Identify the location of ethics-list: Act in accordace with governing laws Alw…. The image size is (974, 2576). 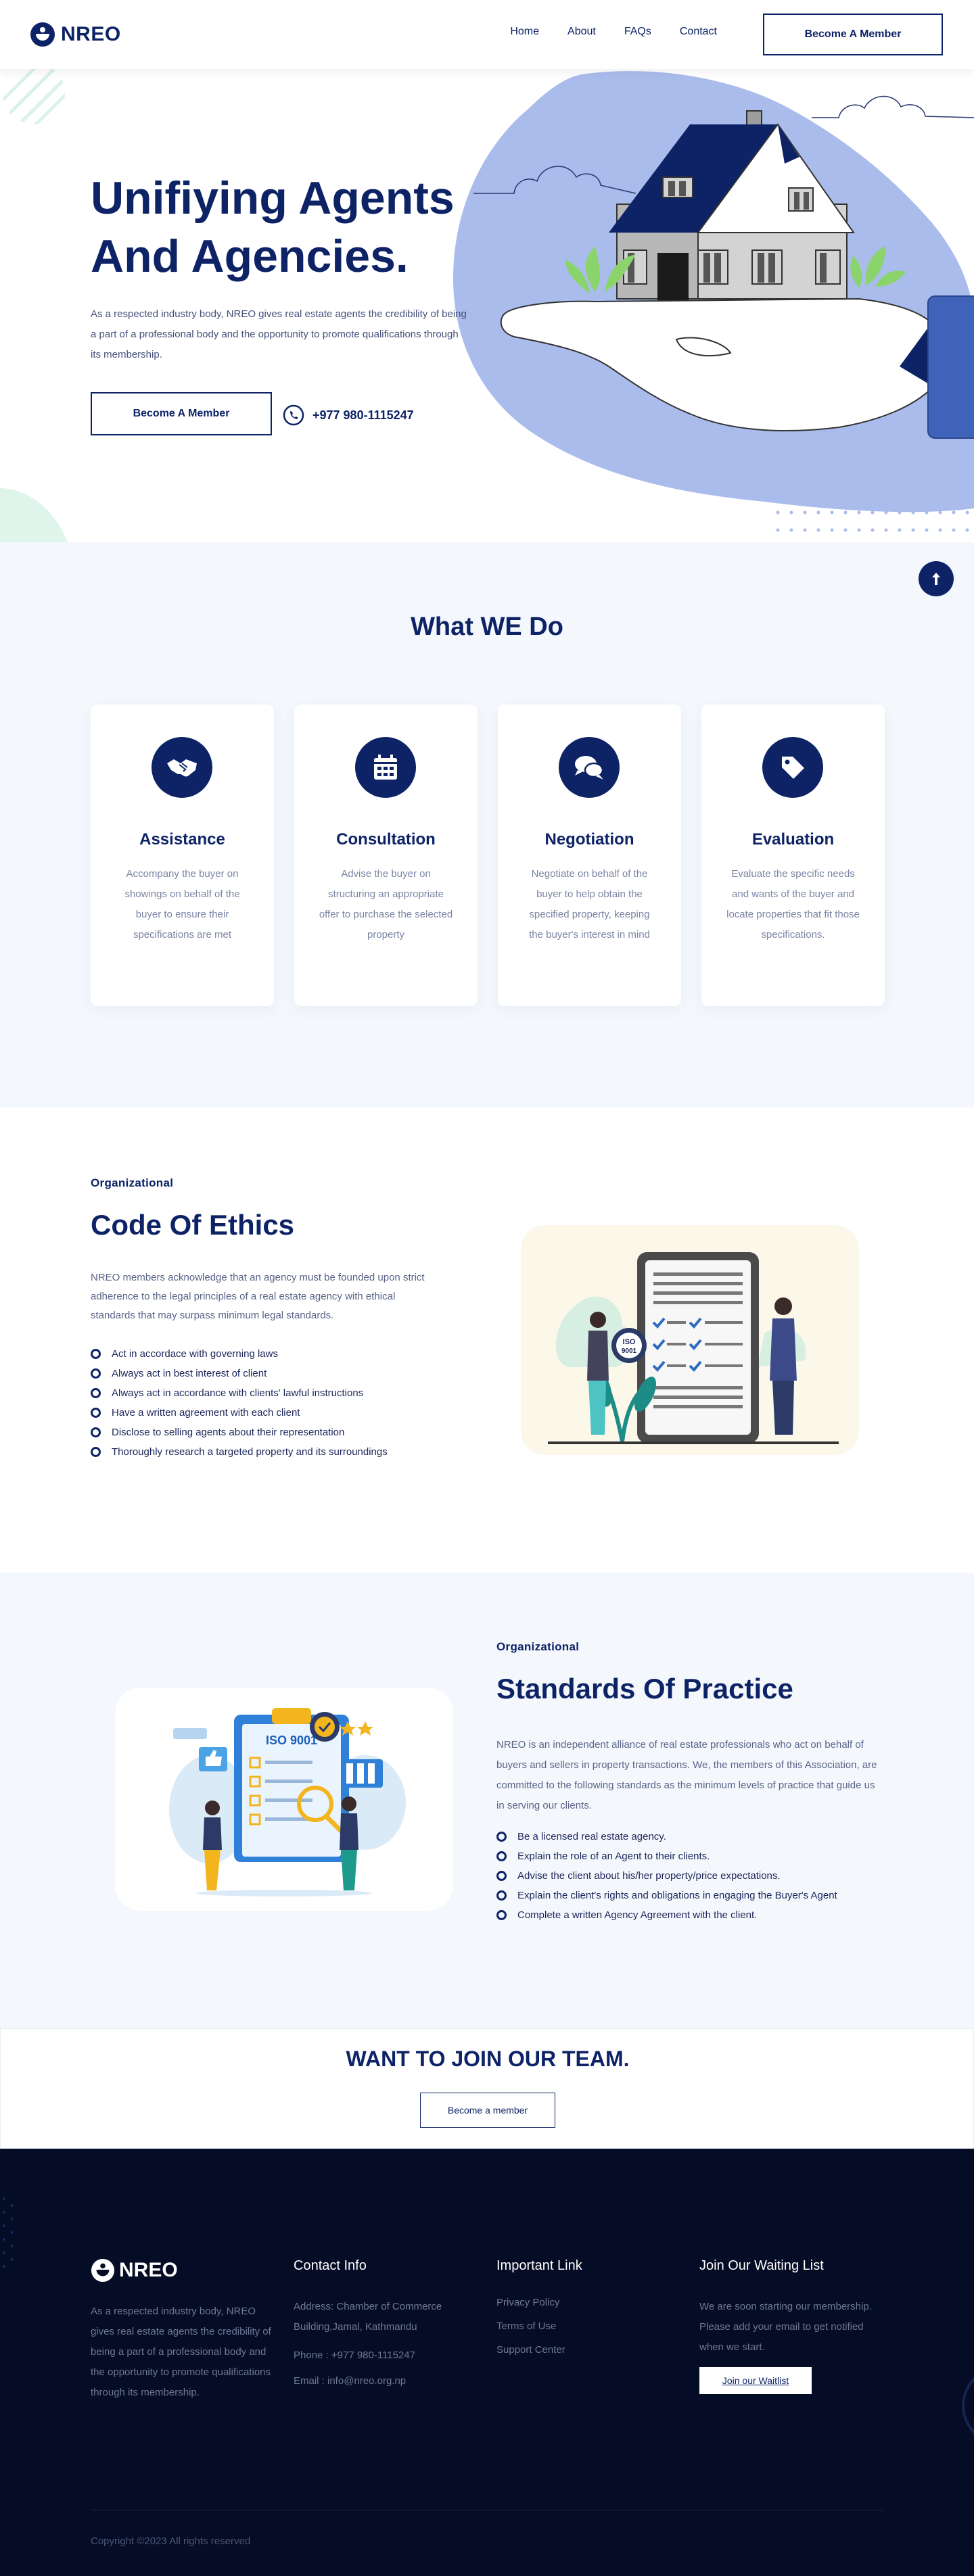
(240, 1403).